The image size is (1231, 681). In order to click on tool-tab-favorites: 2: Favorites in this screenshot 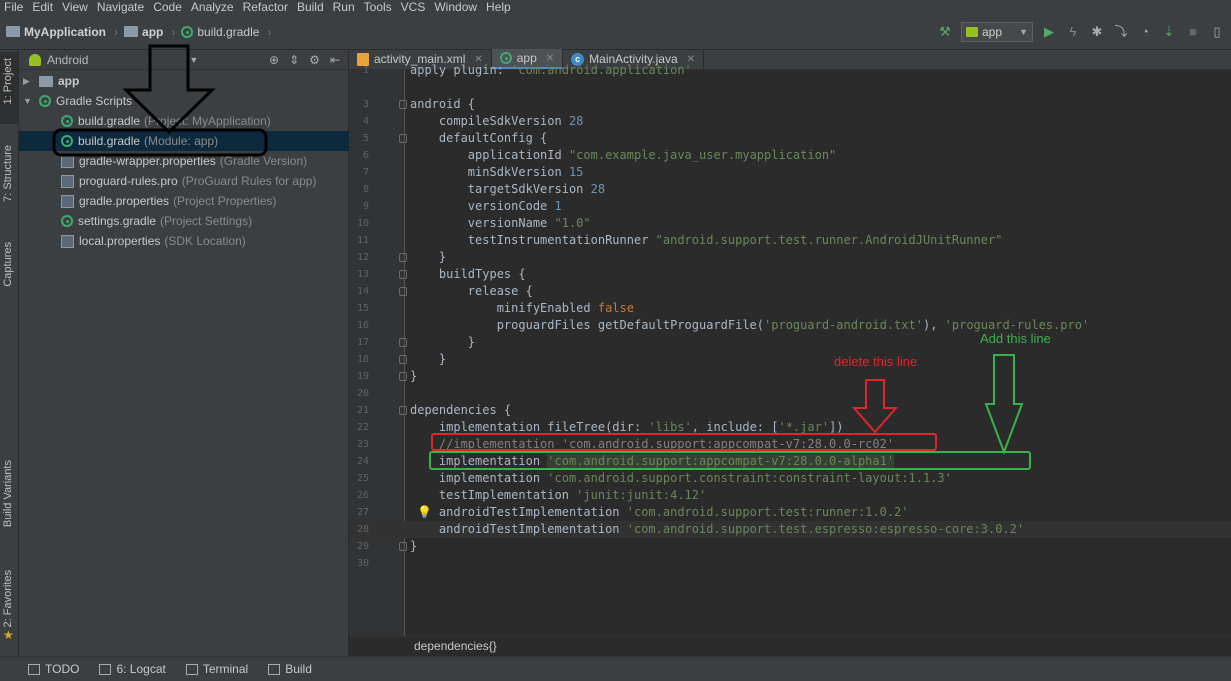, I will do `click(8, 598)`.